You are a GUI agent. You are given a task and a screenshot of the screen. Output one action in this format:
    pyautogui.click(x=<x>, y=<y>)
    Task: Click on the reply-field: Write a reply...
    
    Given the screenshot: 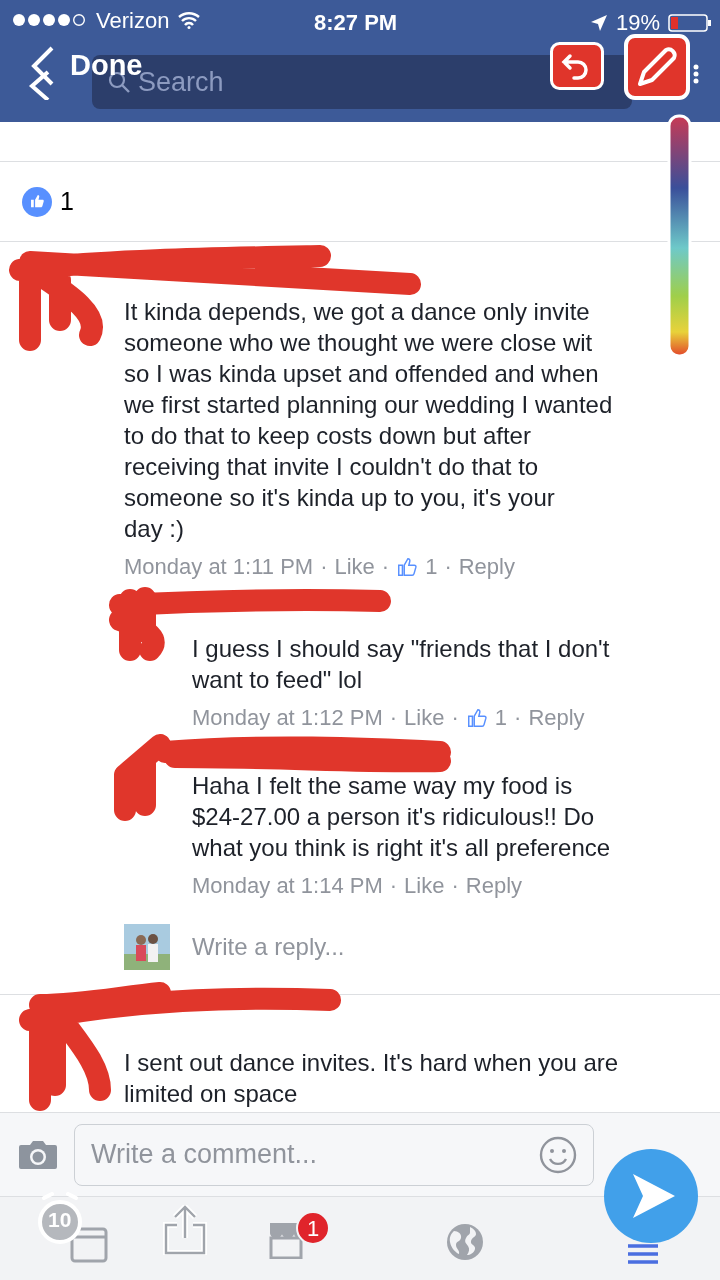 What is the action you would take?
    pyautogui.click(x=268, y=947)
    